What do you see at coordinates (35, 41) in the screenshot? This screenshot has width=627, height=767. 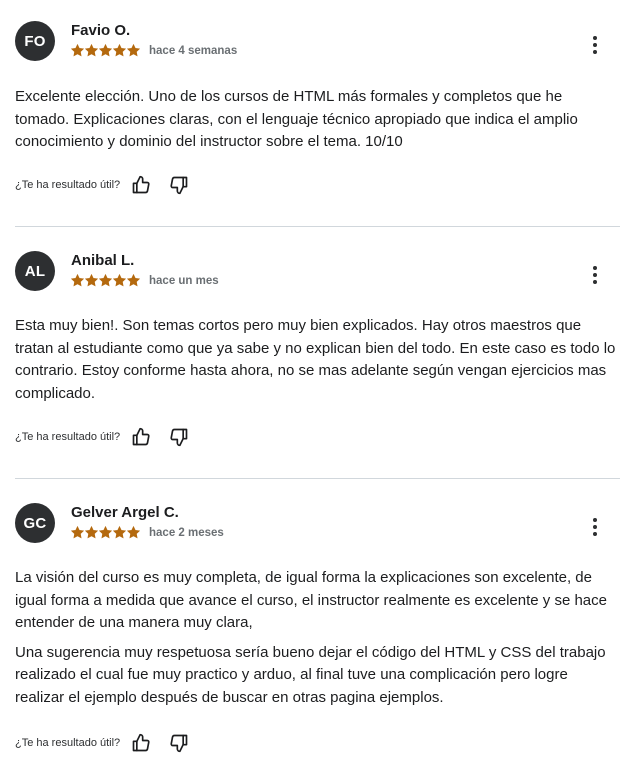 I see `avatar: FO` at bounding box center [35, 41].